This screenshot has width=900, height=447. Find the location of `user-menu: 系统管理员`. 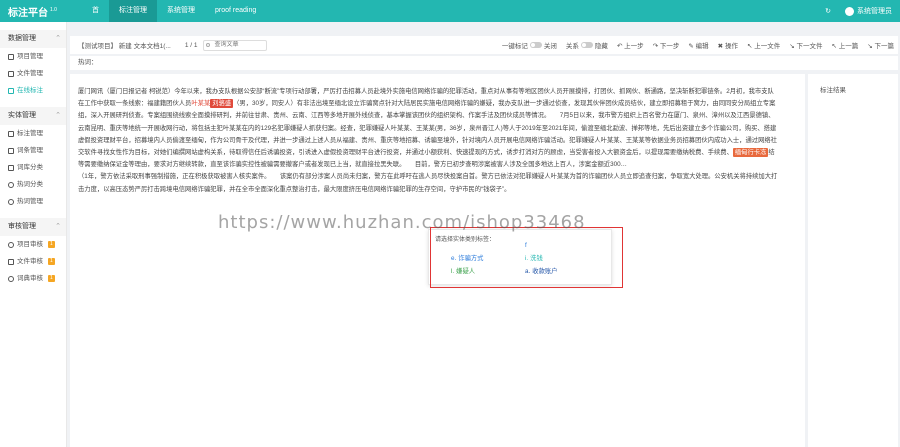

user-menu: 系统管理员 is located at coordinates (868, 11).